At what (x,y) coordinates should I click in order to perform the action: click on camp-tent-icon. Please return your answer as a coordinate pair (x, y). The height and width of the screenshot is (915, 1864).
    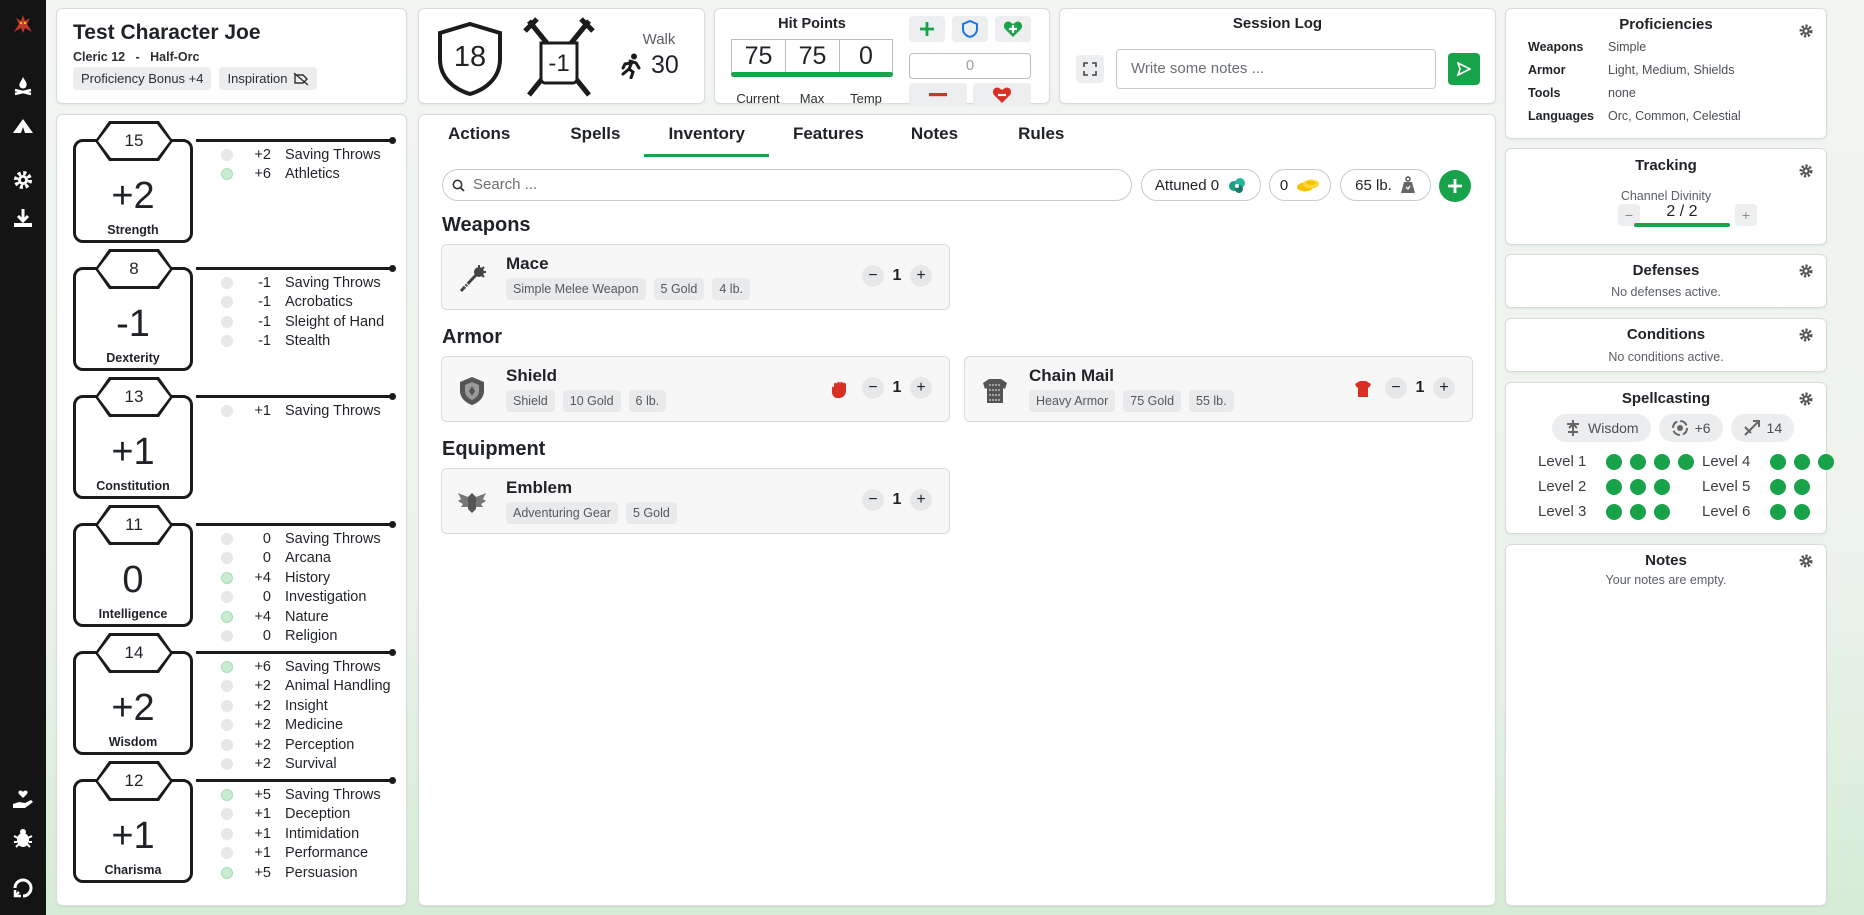
    Looking at the image, I should click on (23, 126).